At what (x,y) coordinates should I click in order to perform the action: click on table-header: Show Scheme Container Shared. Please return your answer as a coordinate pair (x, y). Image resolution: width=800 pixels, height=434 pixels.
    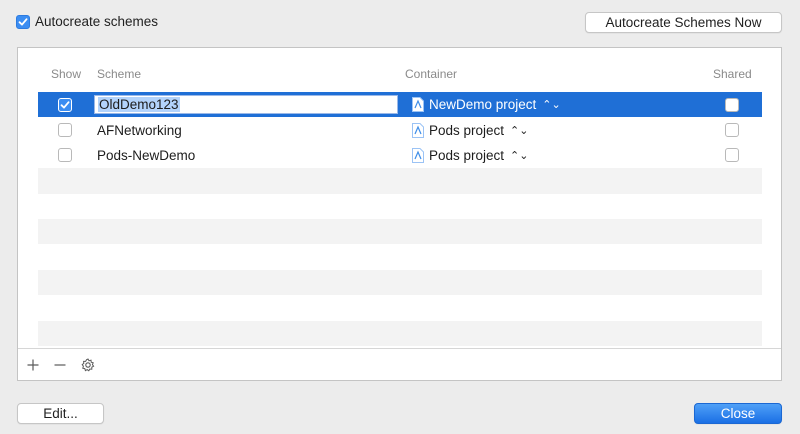
    Looking at the image, I should click on (399, 75).